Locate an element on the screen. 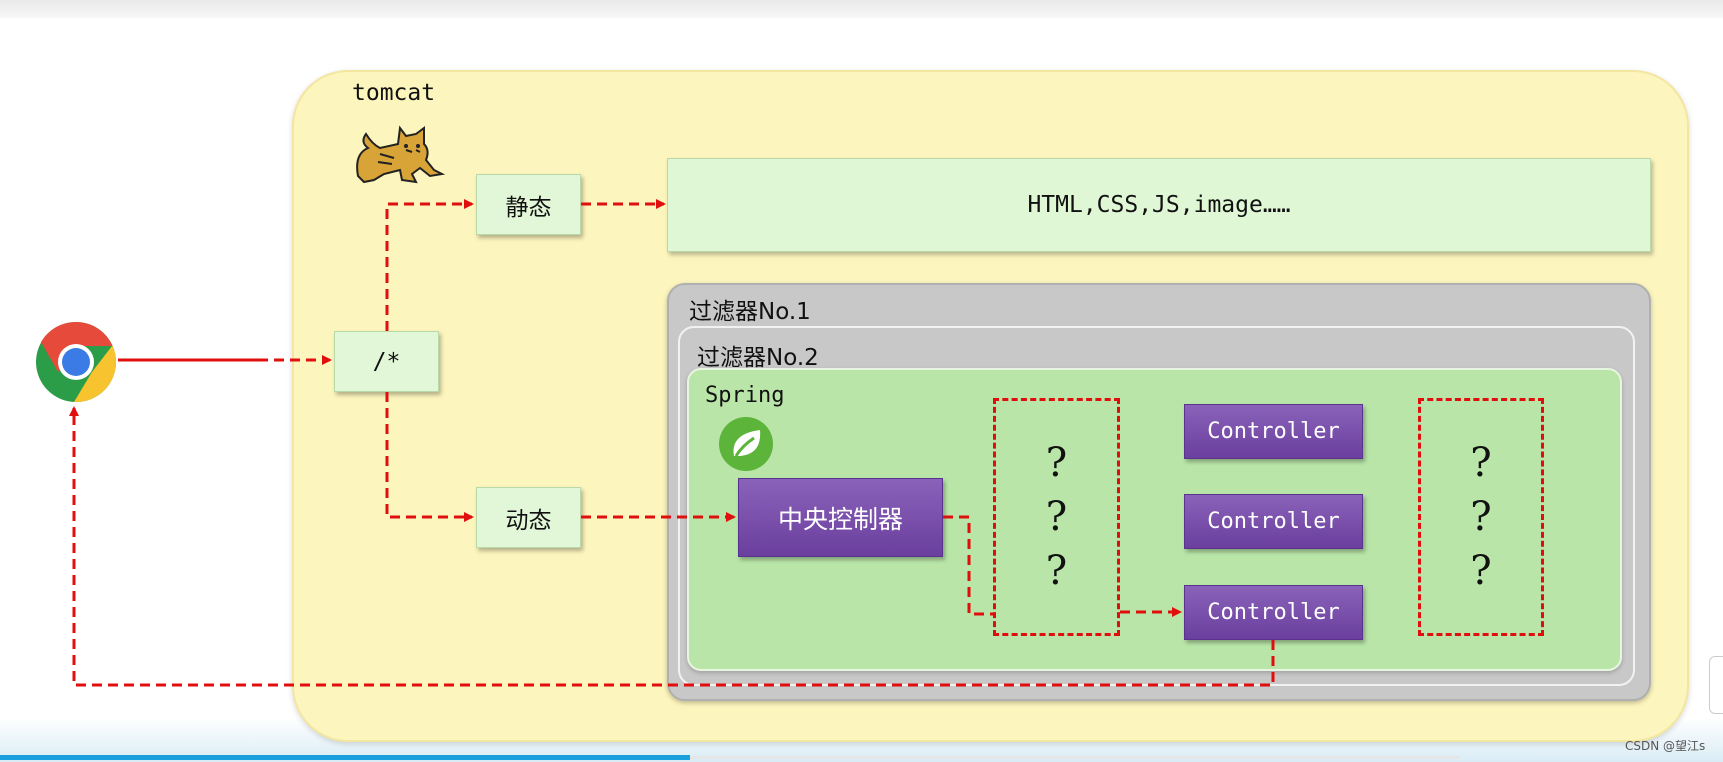 Image resolution: width=1723 pixels, height=762 pixels. side-scroll-handle is located at coordinates (1716, 685).